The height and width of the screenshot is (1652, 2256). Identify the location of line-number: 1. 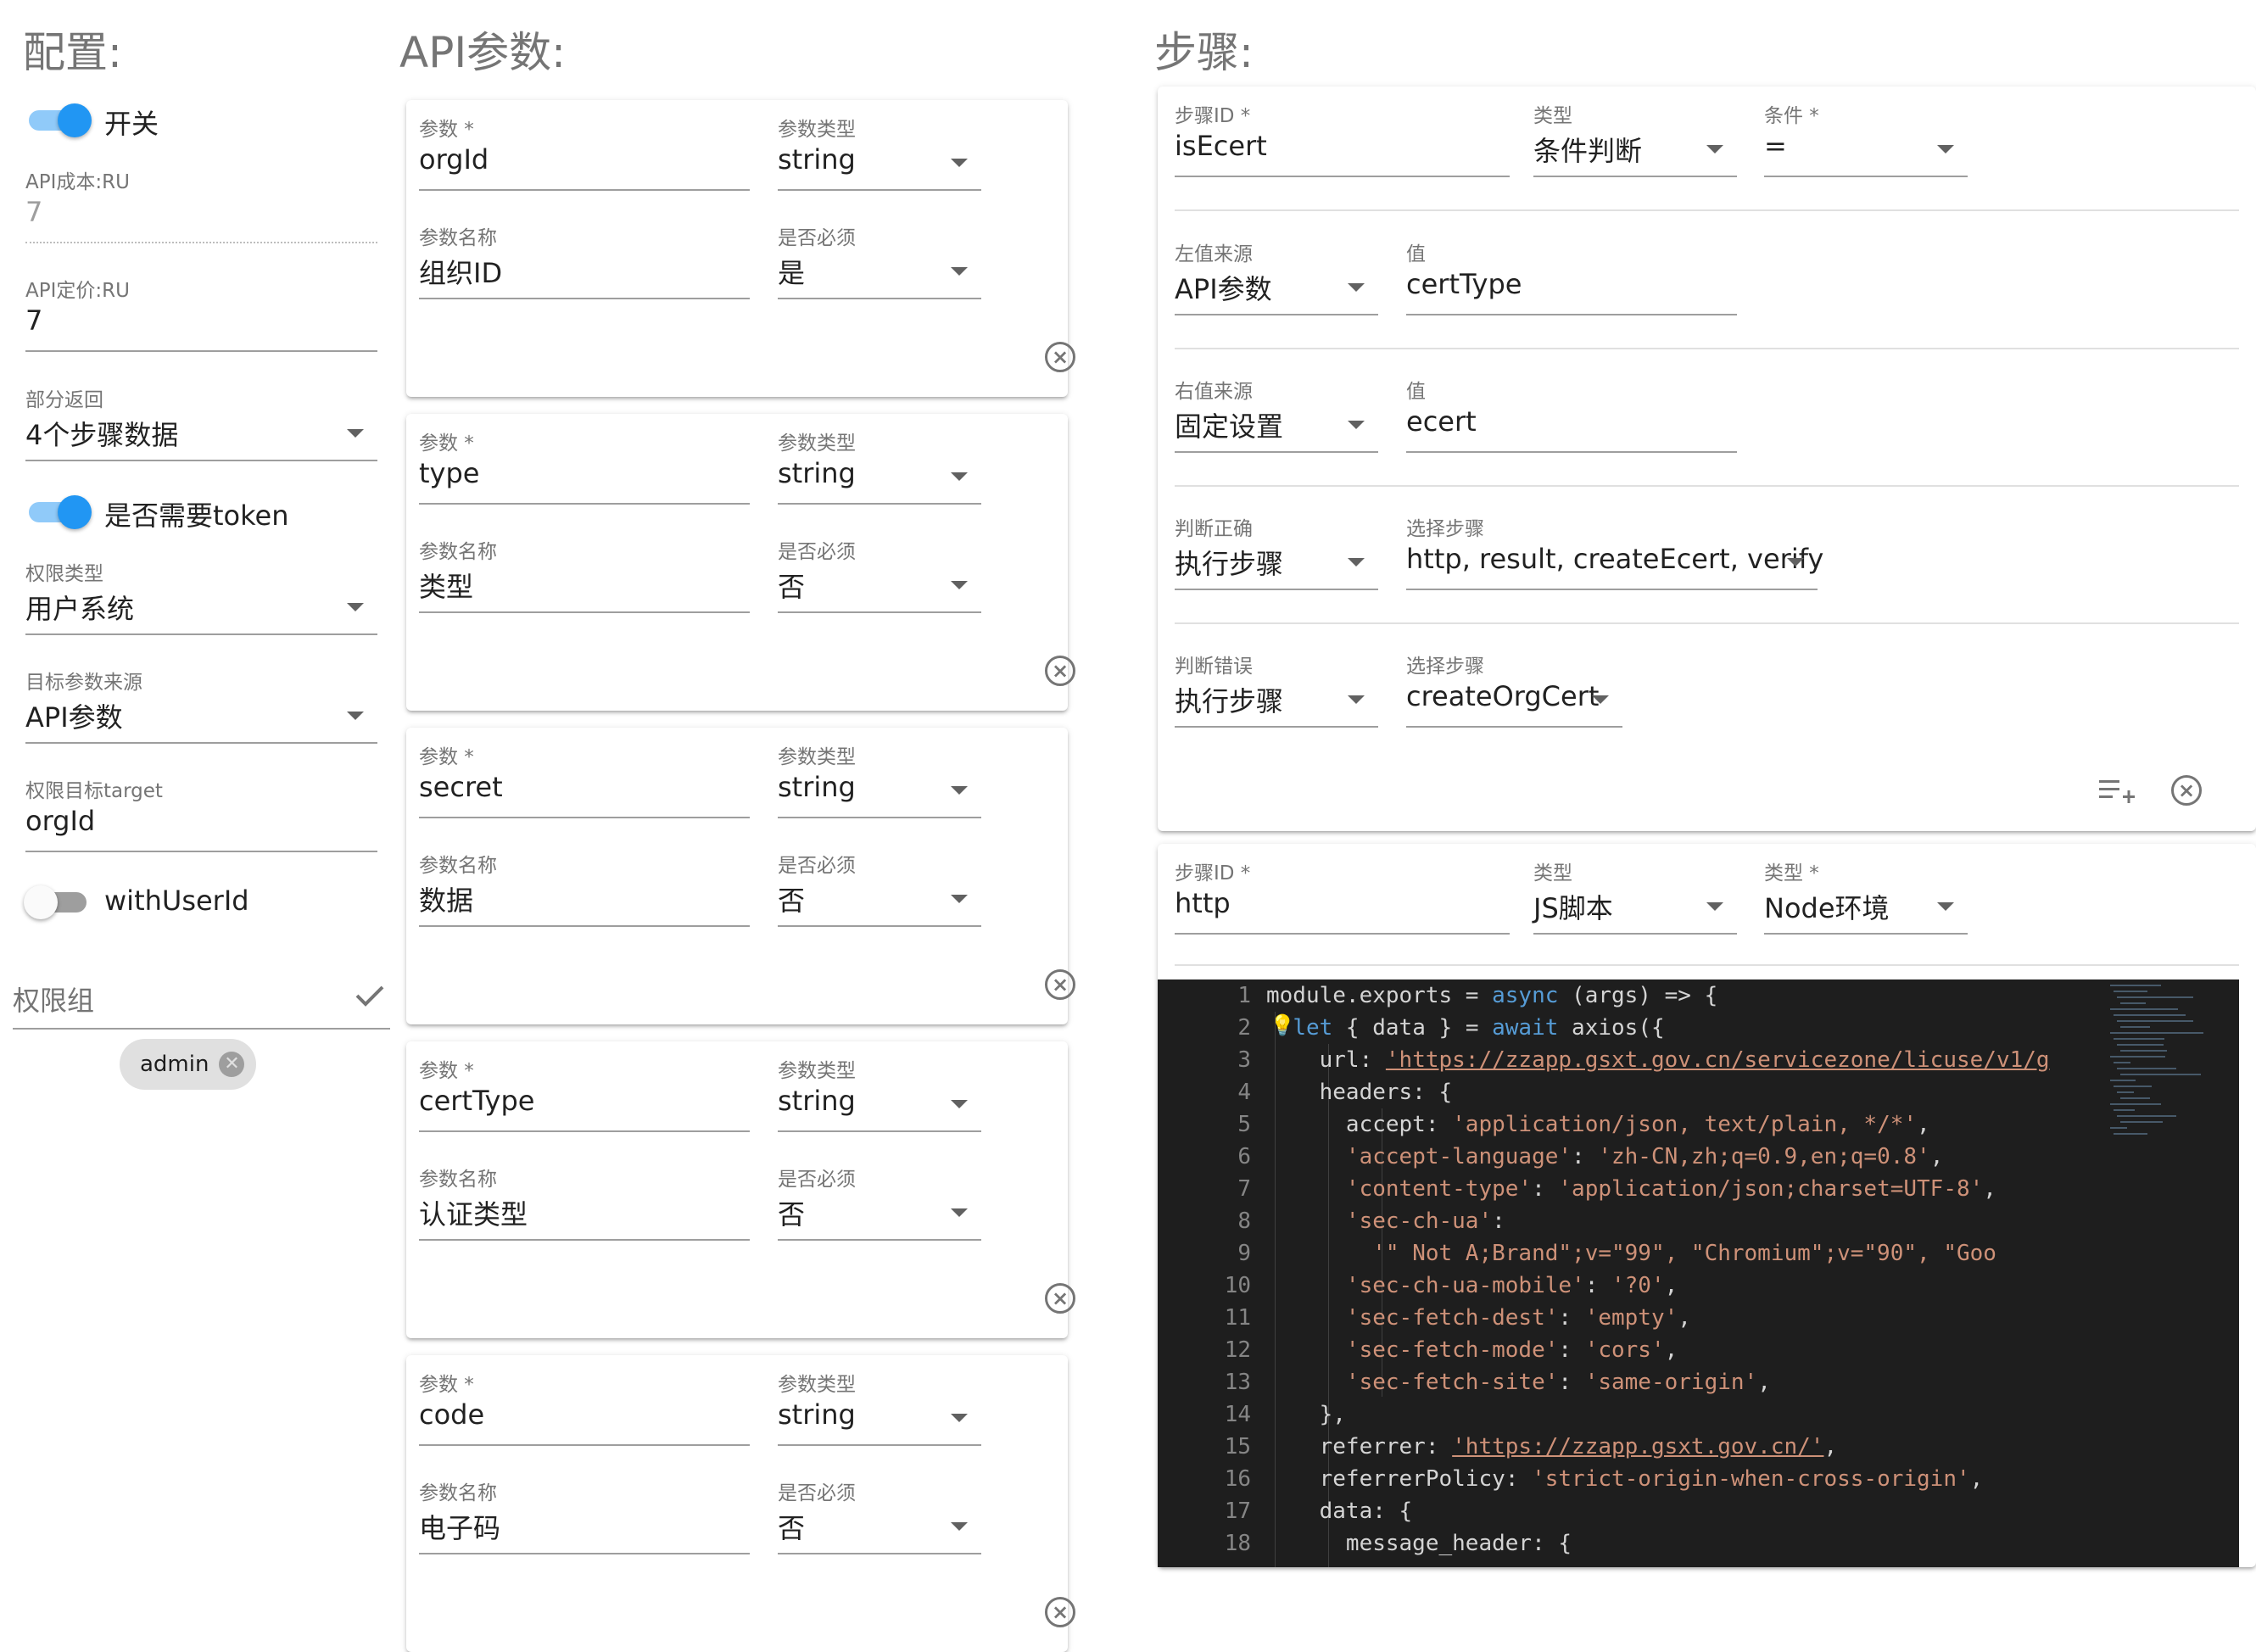
(1244, 995).